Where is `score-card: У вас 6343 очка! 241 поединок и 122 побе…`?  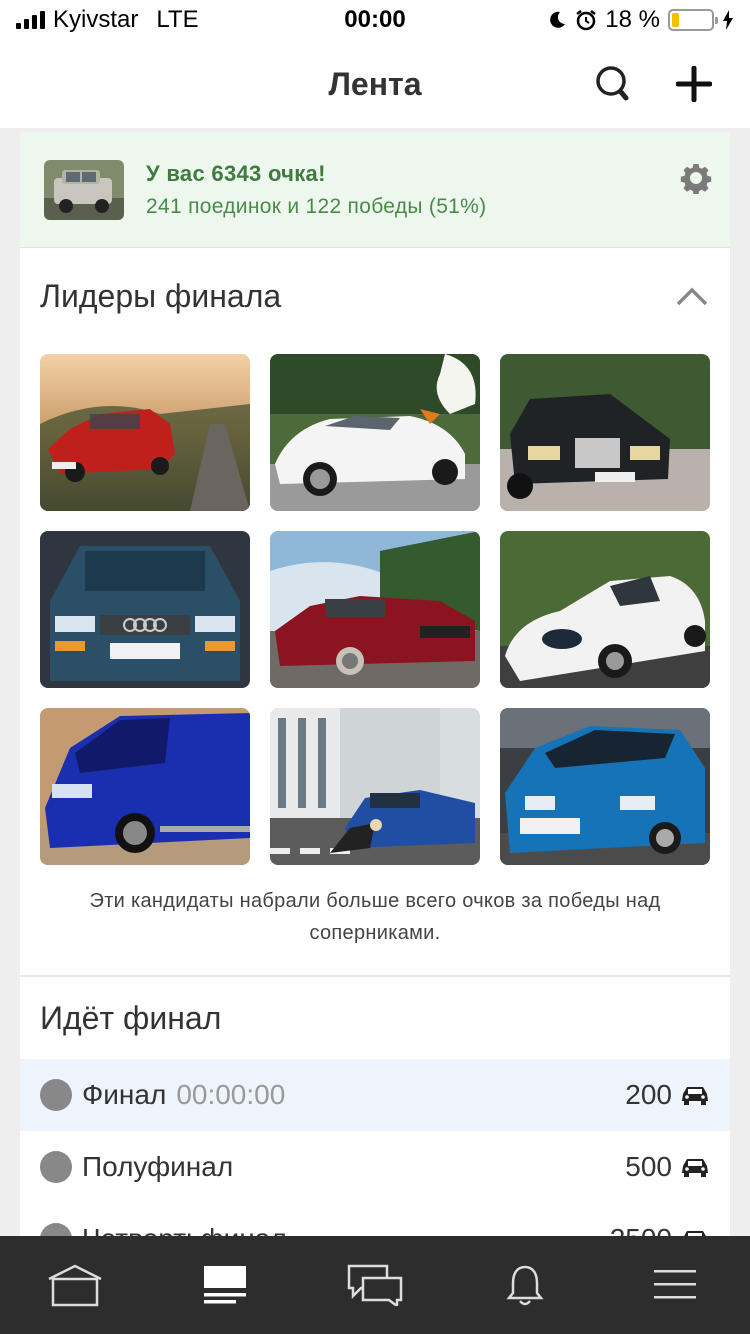 score-card: У вас 6343 очка! 241 поединок и 122 побе… is located at coordinates (375, 190).